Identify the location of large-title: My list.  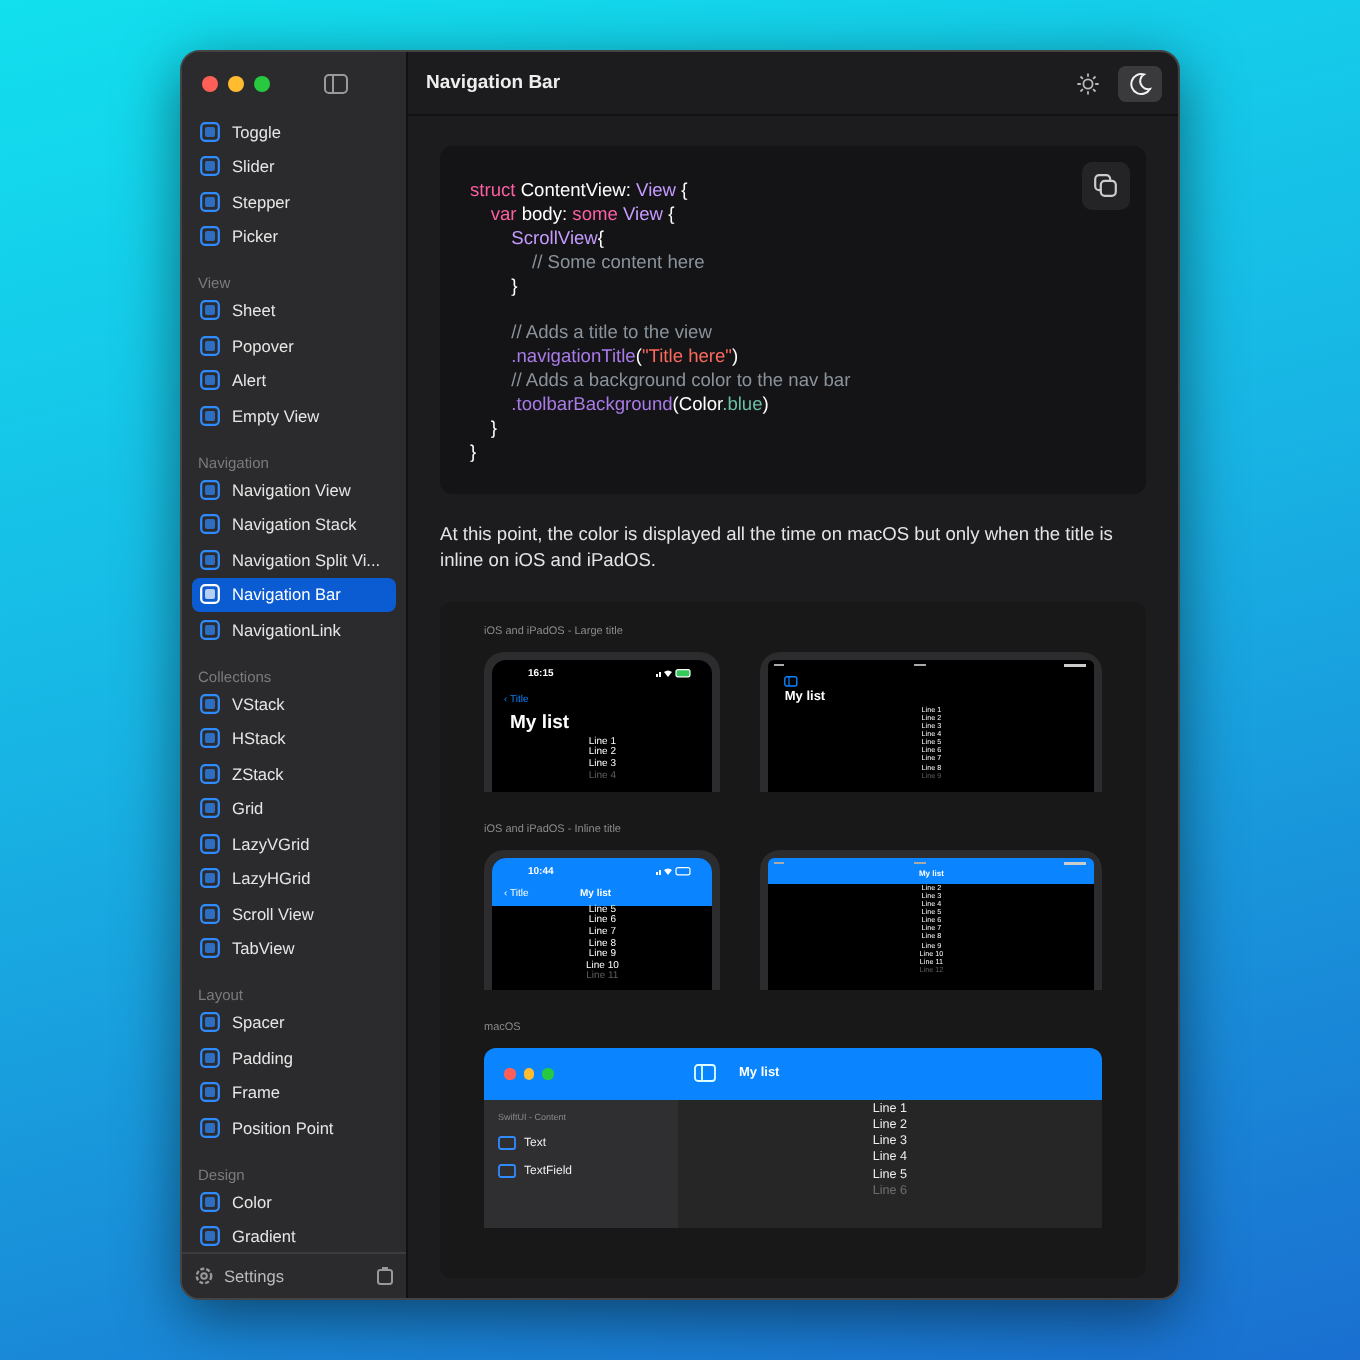
(540, 723).